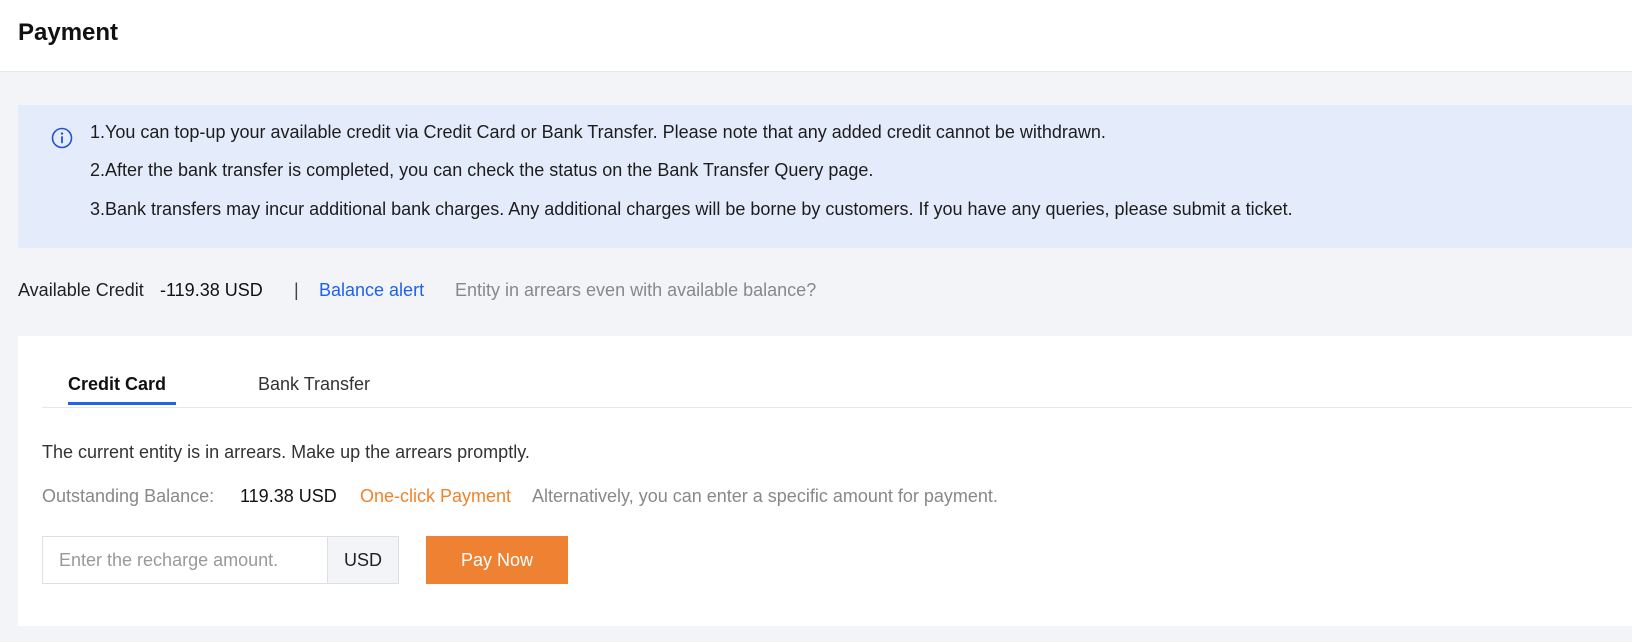  I want to click on page-header: Payment, so click(816, 36).